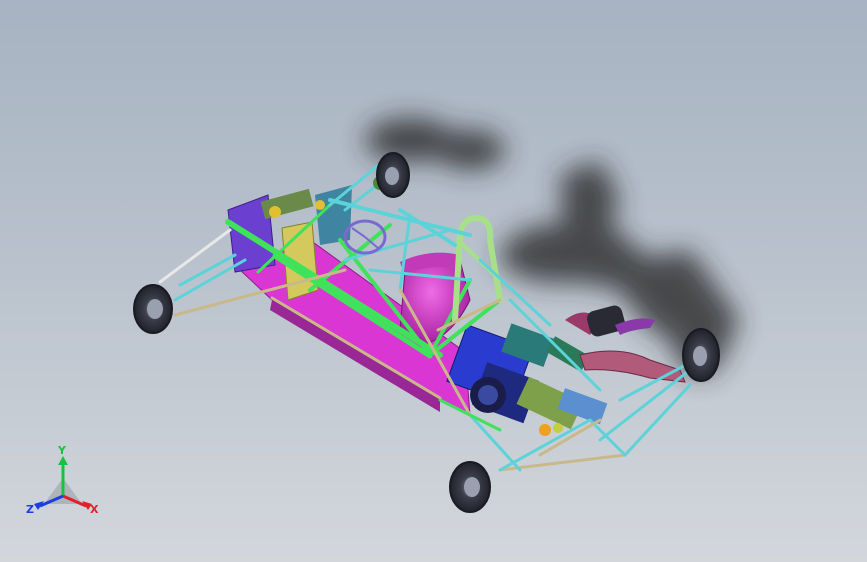 The height and width of the screenshot is (562, 867). Describe the element at coordinates (470, 487) in the screenshot. I see `wheel-rear-left` at that location.